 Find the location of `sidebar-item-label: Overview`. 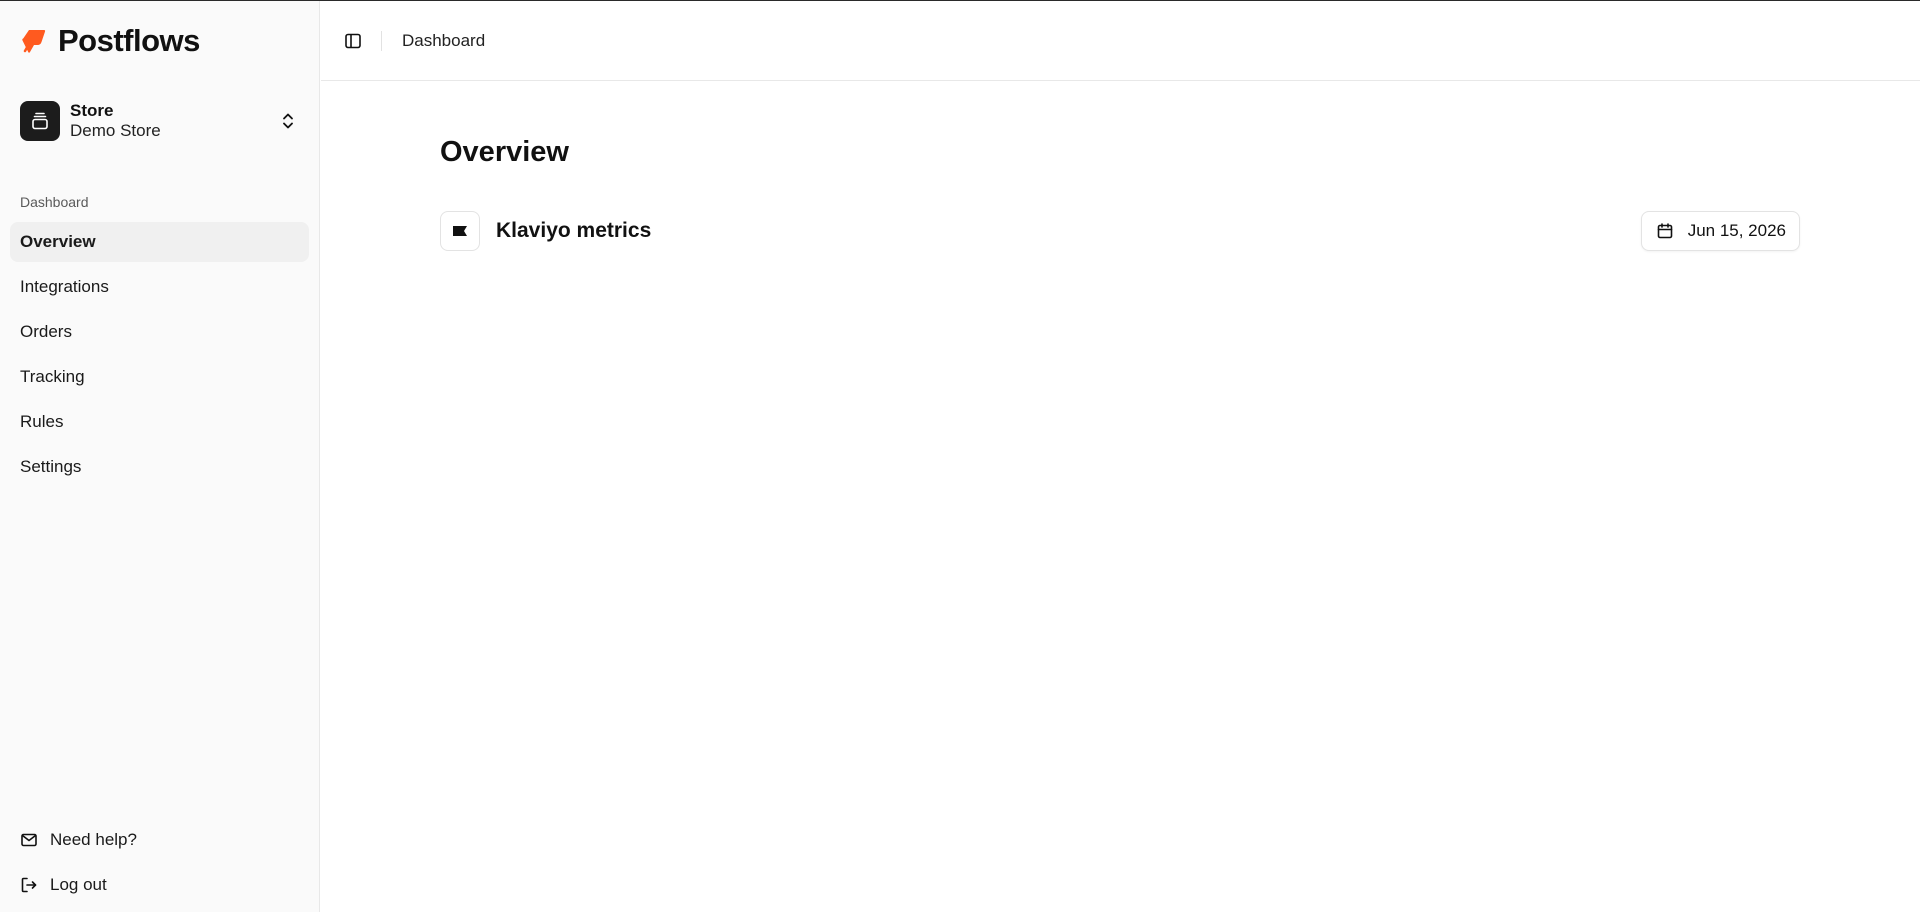

sidebar-item-label: Overview is located at coordinates (58, 241).